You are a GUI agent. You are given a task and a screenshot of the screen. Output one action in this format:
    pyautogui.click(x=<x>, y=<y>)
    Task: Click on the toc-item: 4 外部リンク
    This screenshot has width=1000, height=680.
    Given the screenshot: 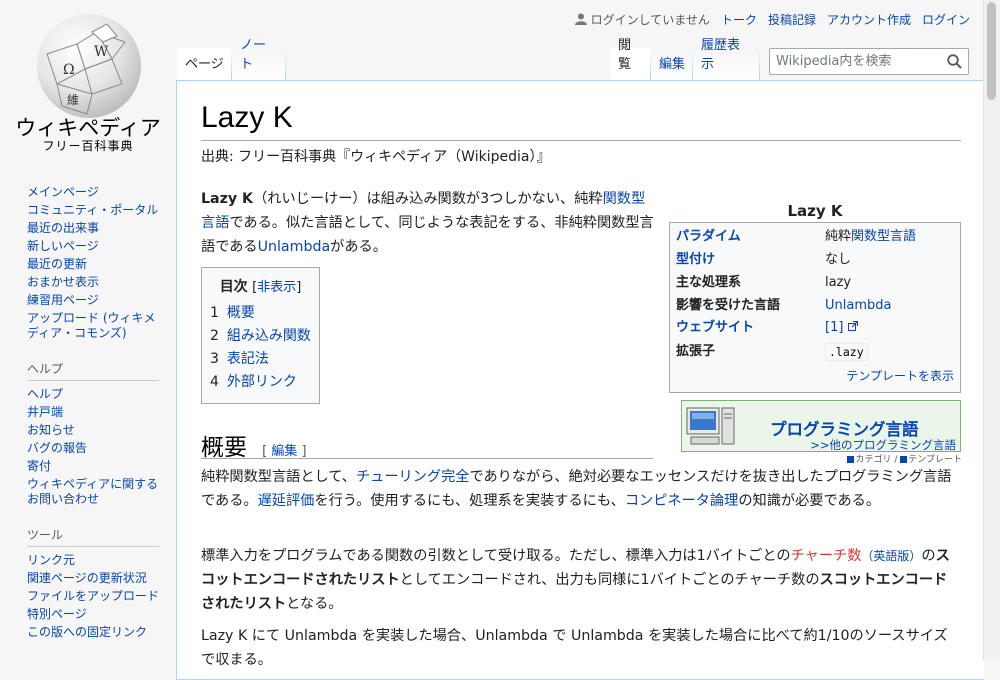 What is the action you would take?
    pyautogui.click(x=264, y=382)
    